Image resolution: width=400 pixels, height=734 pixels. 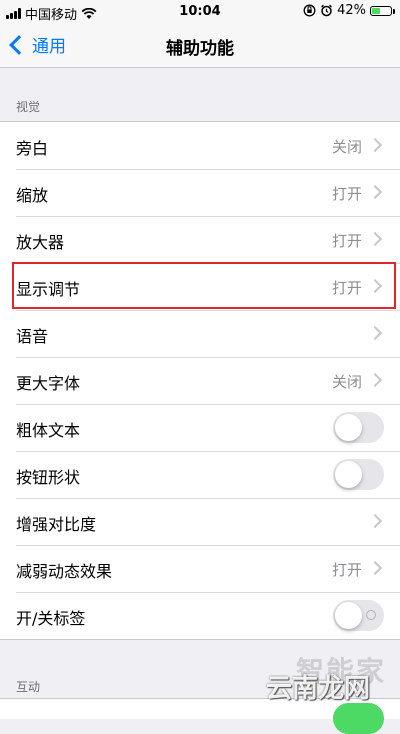 I want to click on battery-cap, so click(x=394, y=11).